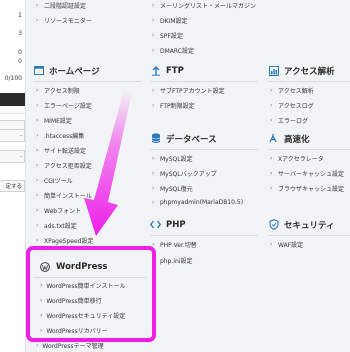 The image size is (350, 352). Describe the element at coordinates (184, 173) in the screenshot. I see `menu-item-mysql-backup: › MySQLバックアップ` at that location.